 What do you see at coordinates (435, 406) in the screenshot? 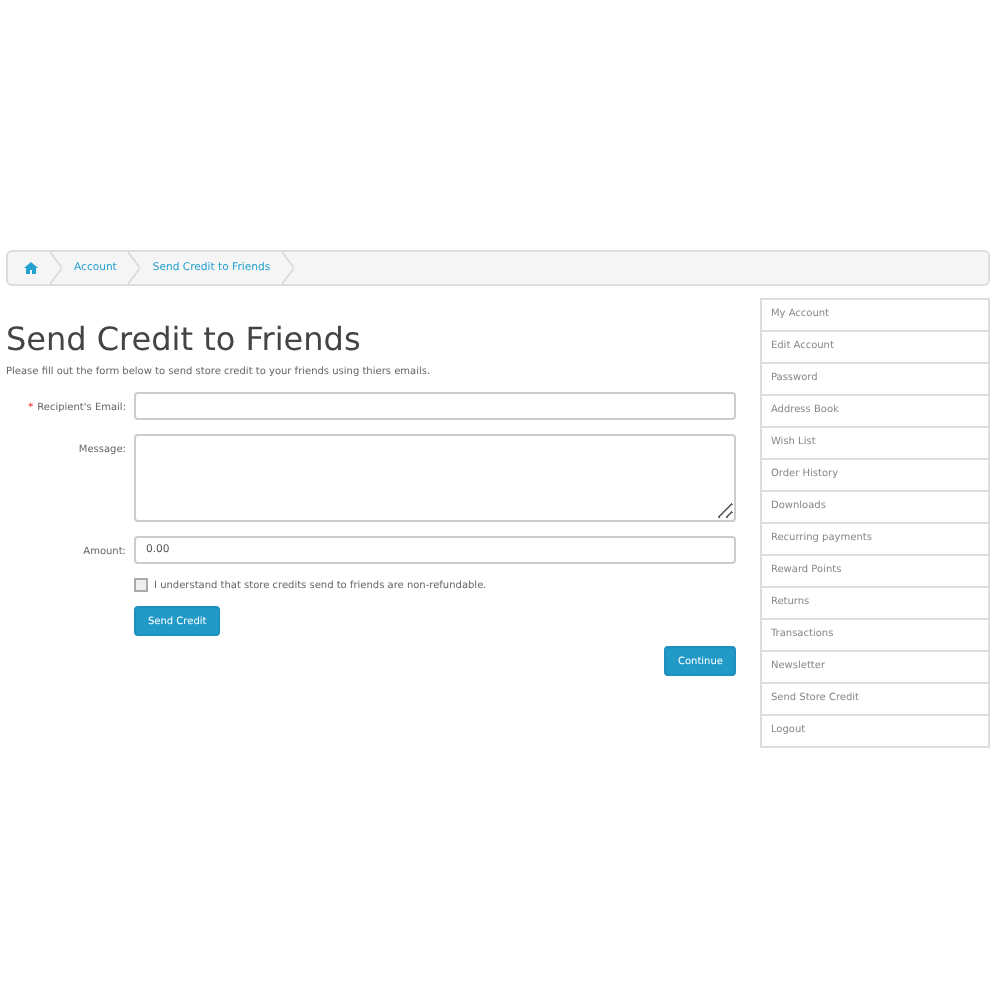
I see `input-field` at bounding box center [435, 406].